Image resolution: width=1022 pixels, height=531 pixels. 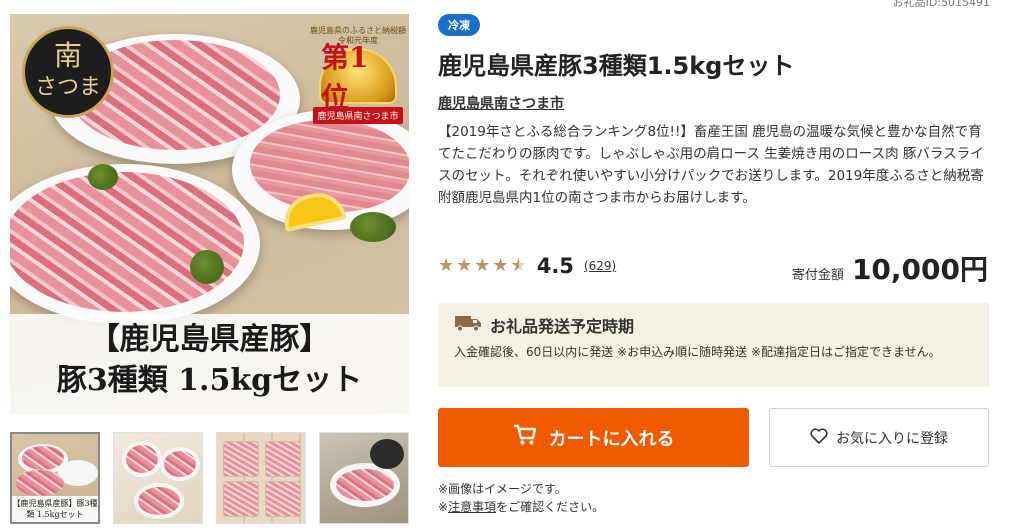 What do you see at coordinates (611, 439) in the screenshot?
I see `add-to-cart-label: カートに入れる` at bounding box center [611, 439].